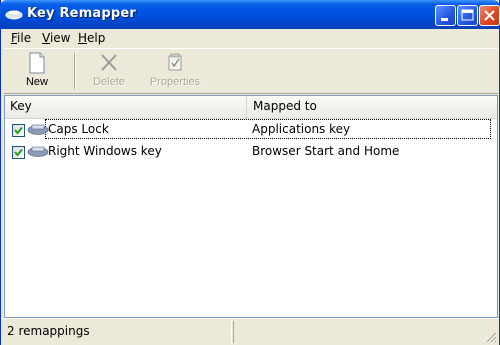 The image size is (500, 345). What do you see at coordinates (109, 62) in the screenshot?
I see `x-icon` at bounding box center [109, 62].